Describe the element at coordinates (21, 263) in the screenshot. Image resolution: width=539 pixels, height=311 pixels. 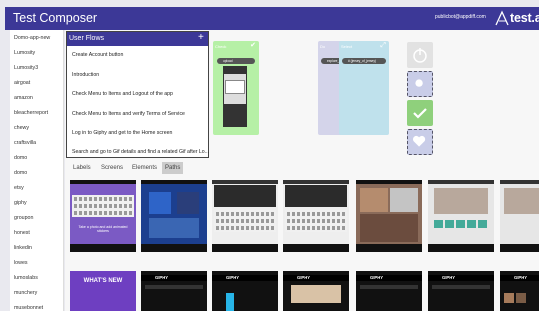
I see `sidebar-item: lowes` at that location.